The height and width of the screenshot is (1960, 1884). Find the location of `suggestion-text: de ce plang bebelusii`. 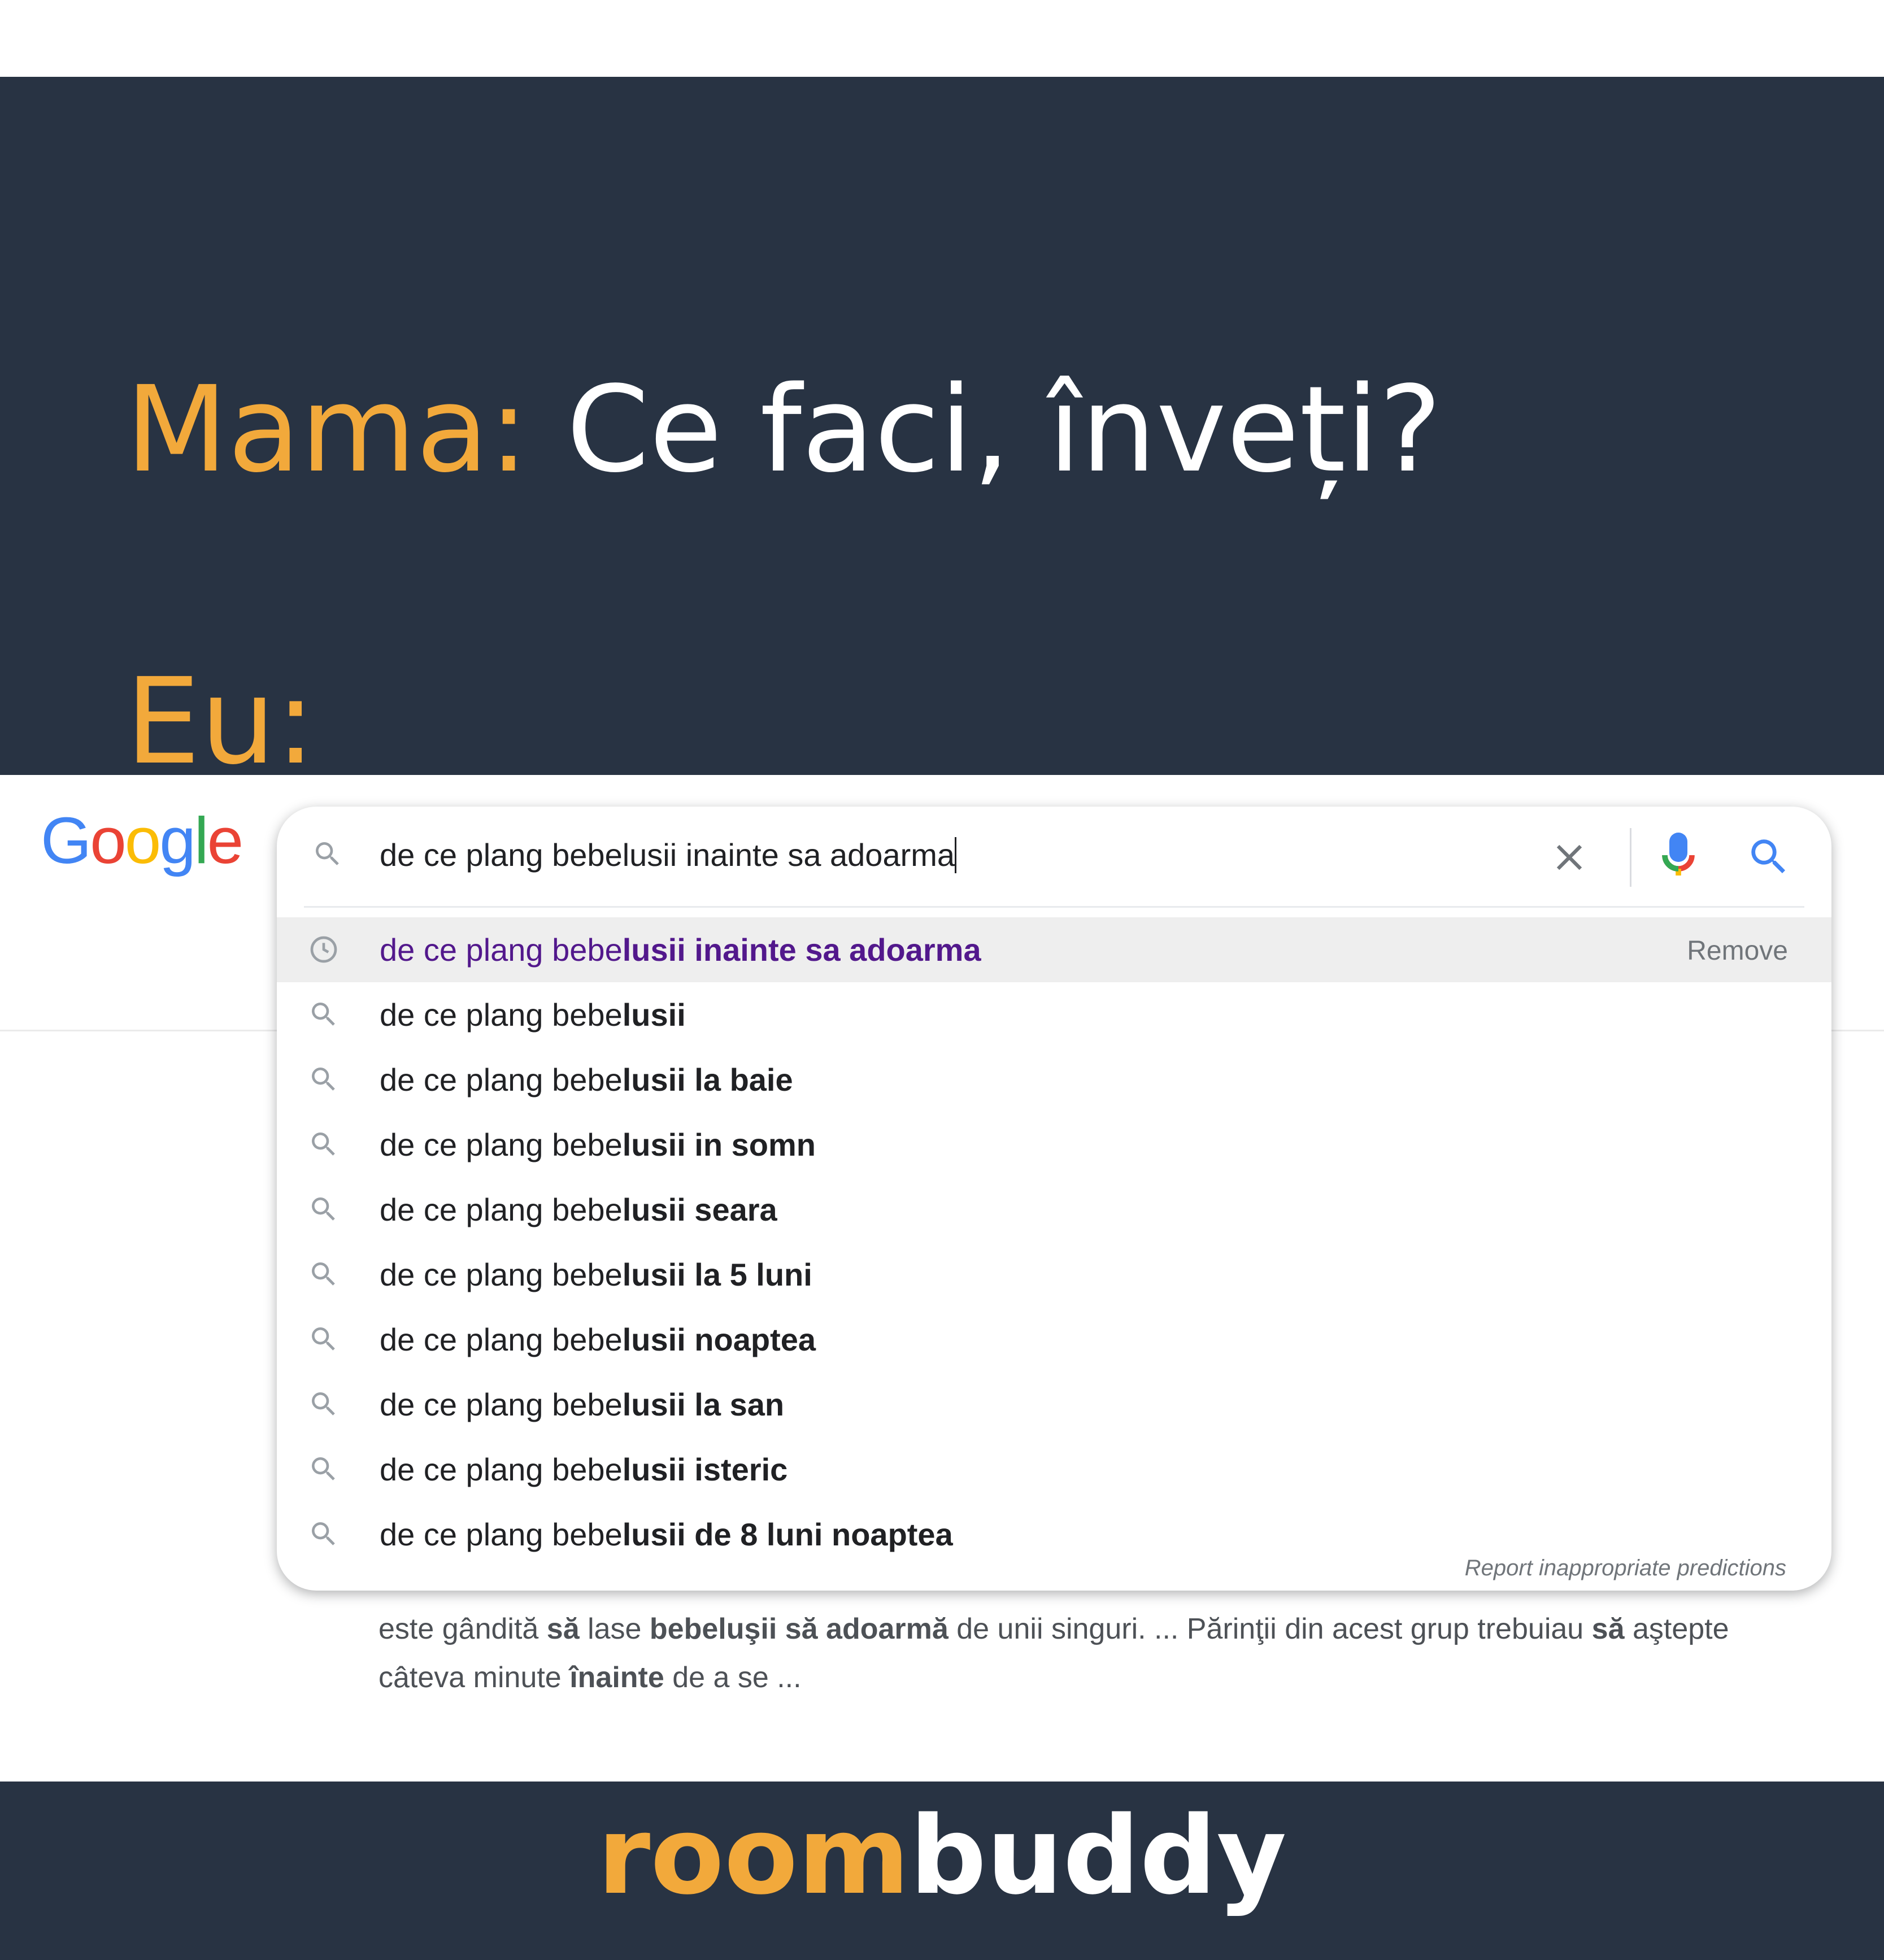

suggestion-text: de ce plang bebelusii is located at coordinates (533, 1015).